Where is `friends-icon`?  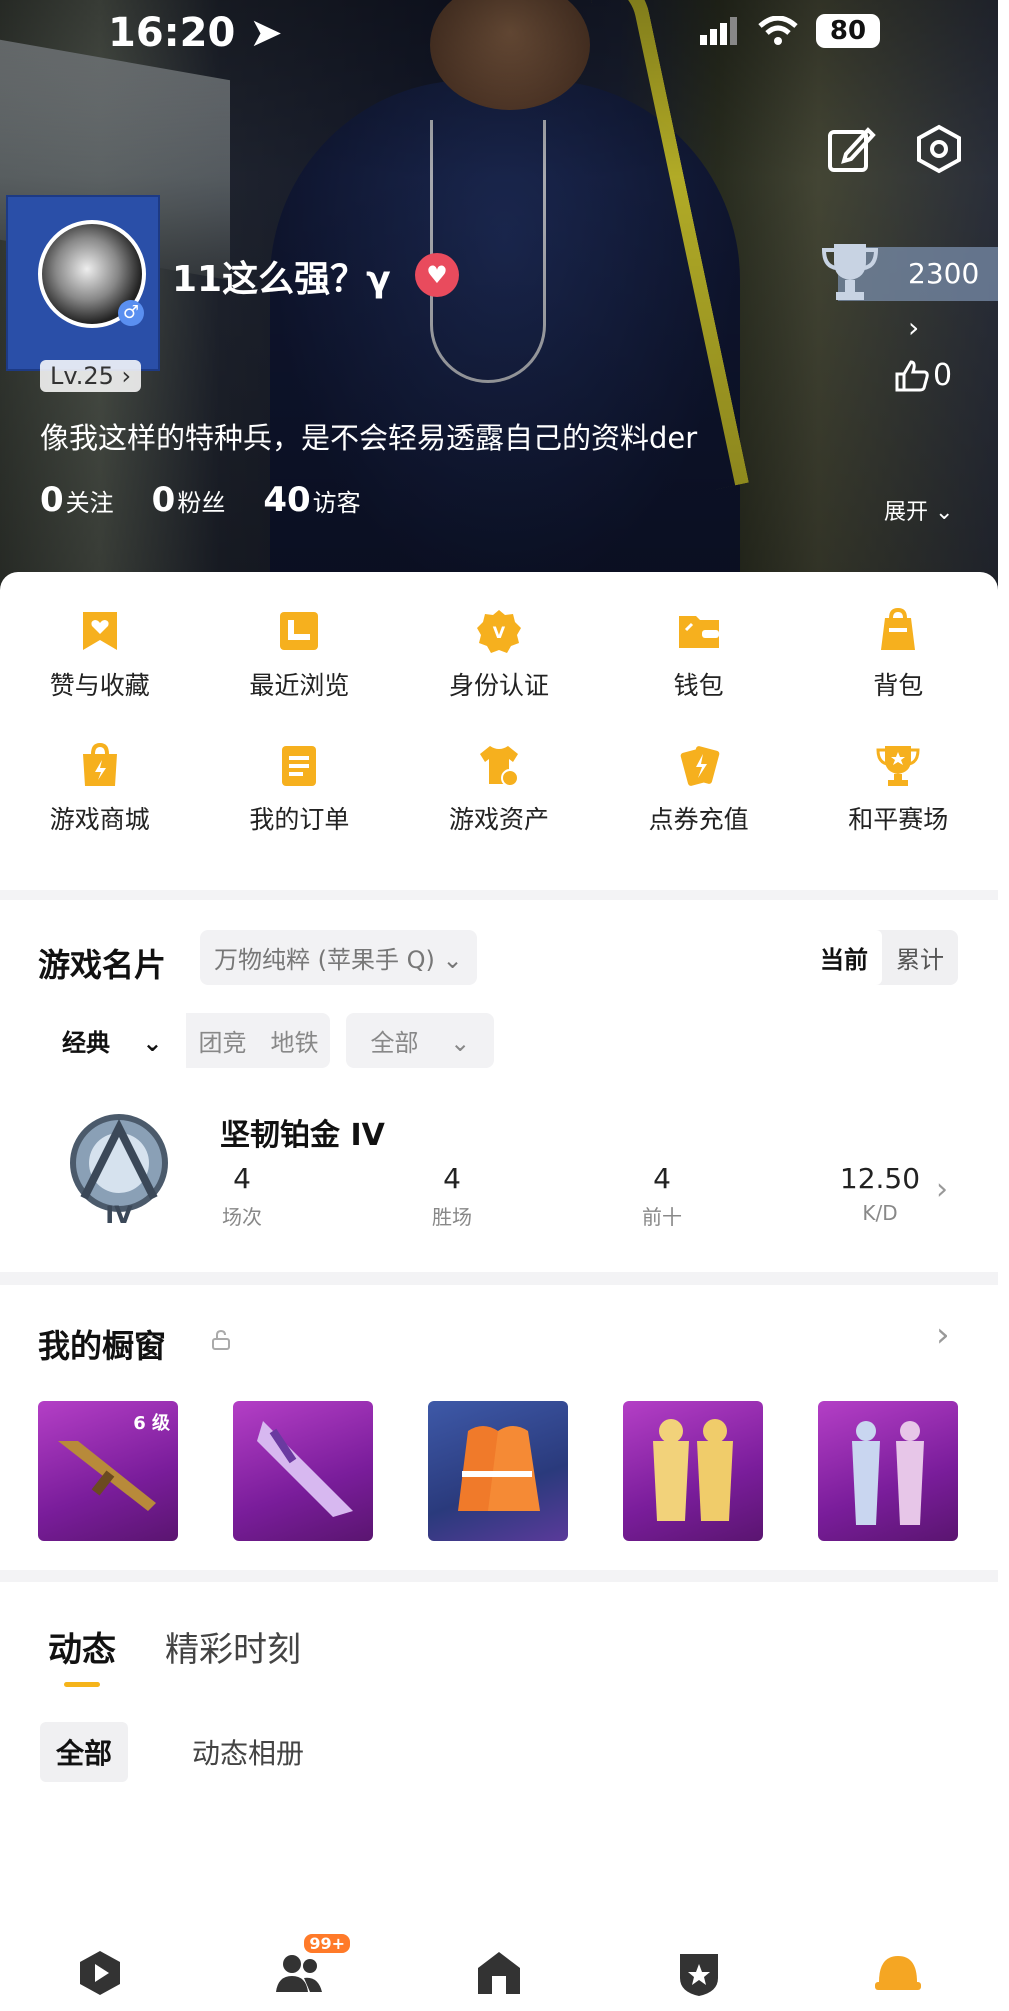 friends-icon is located at coordinates (299, 1973).